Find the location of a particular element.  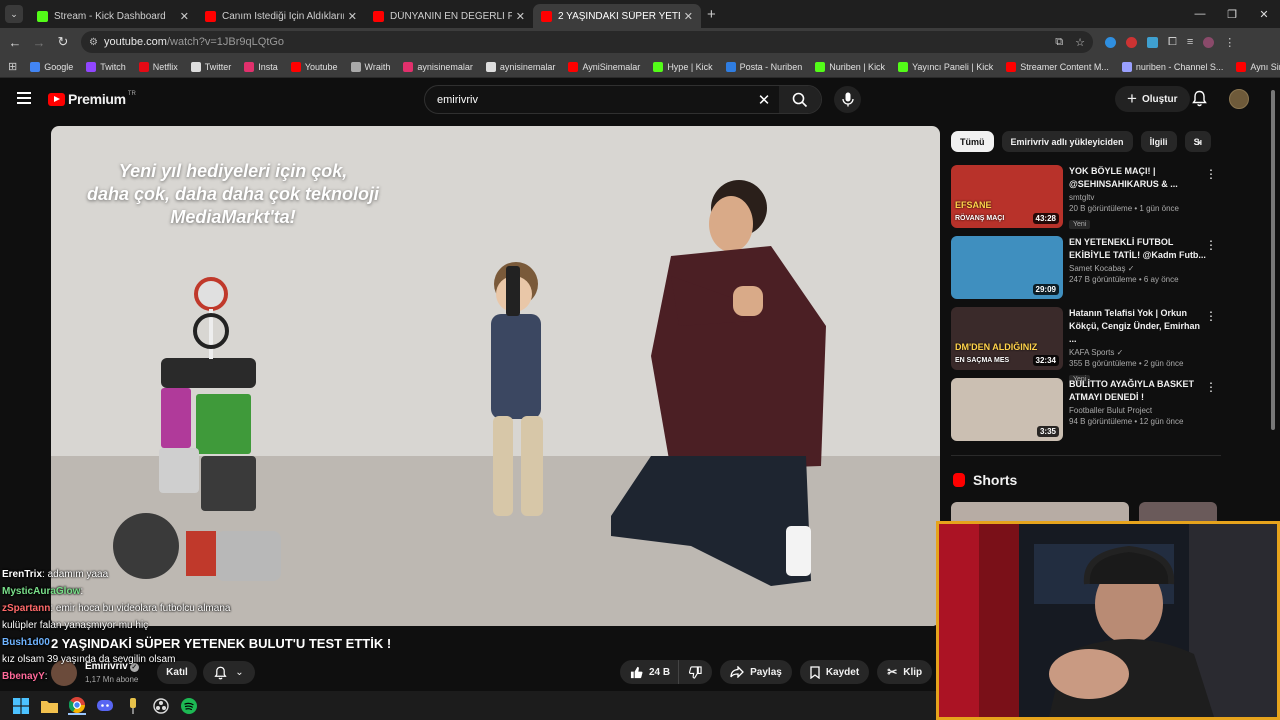

file-explorer-icon is located at coordinates (49, 706).